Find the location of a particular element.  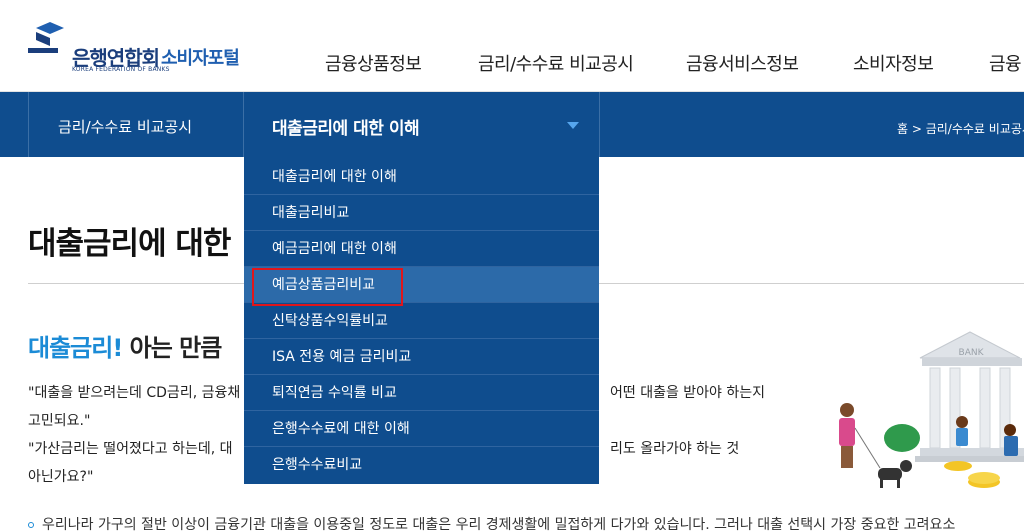

gnb-item-finance: 금융 is located at coordinates (1005, 63).